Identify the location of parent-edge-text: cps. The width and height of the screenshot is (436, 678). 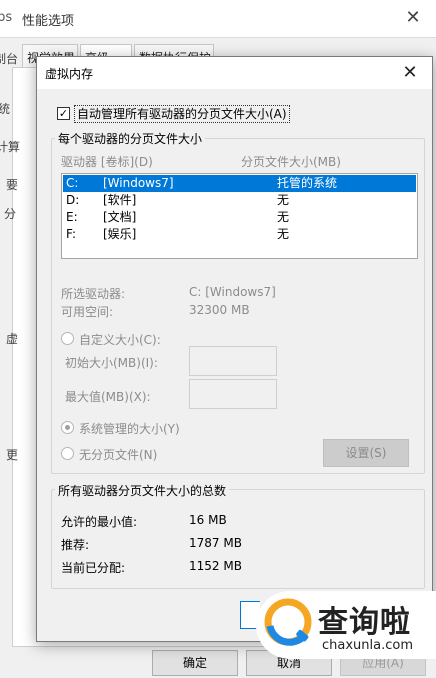
(6, 17).